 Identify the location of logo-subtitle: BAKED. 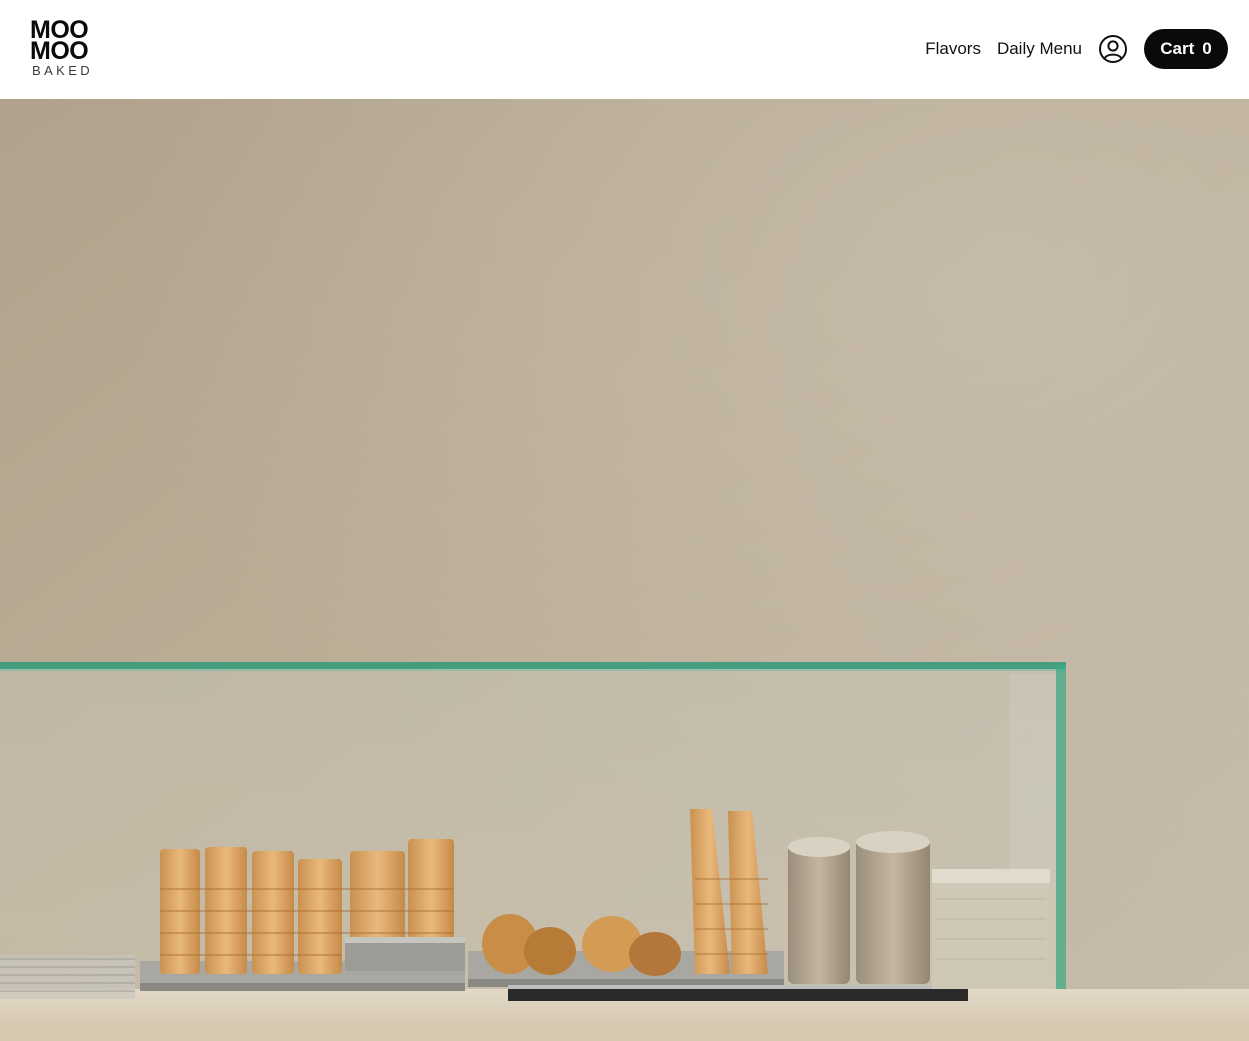
(63, 70).